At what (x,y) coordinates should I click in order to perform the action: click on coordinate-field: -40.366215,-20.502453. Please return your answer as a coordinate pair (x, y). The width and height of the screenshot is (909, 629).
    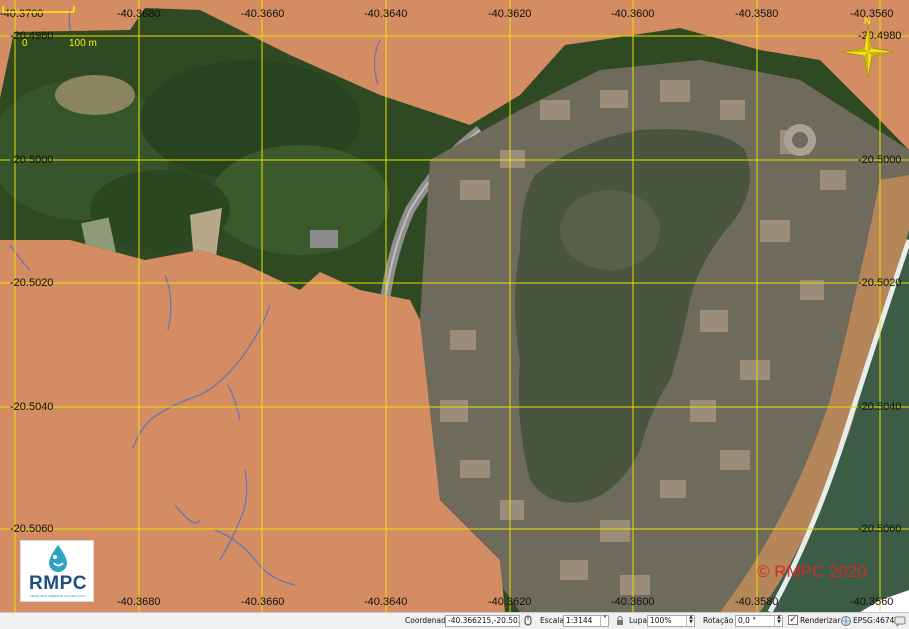
    Looking at the image, I should click on (482, 621).